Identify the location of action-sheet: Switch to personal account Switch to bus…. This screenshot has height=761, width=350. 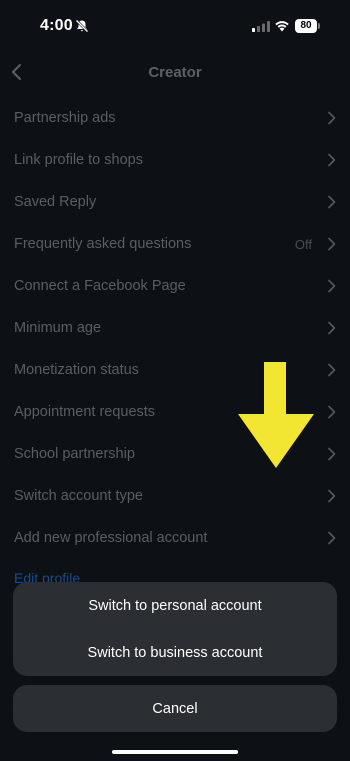
(175, 629).